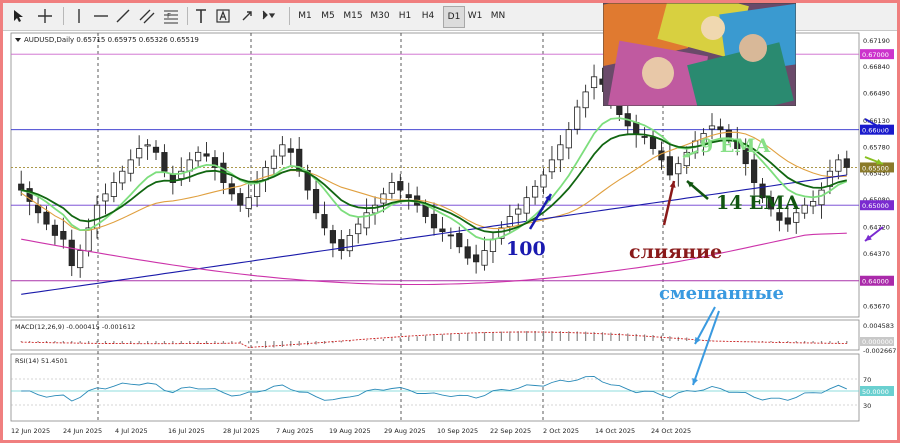  What do you see at coordinates (79, 16) in the screenshot?
I see `vertical-line-icon` at bounding box center [79, 16].